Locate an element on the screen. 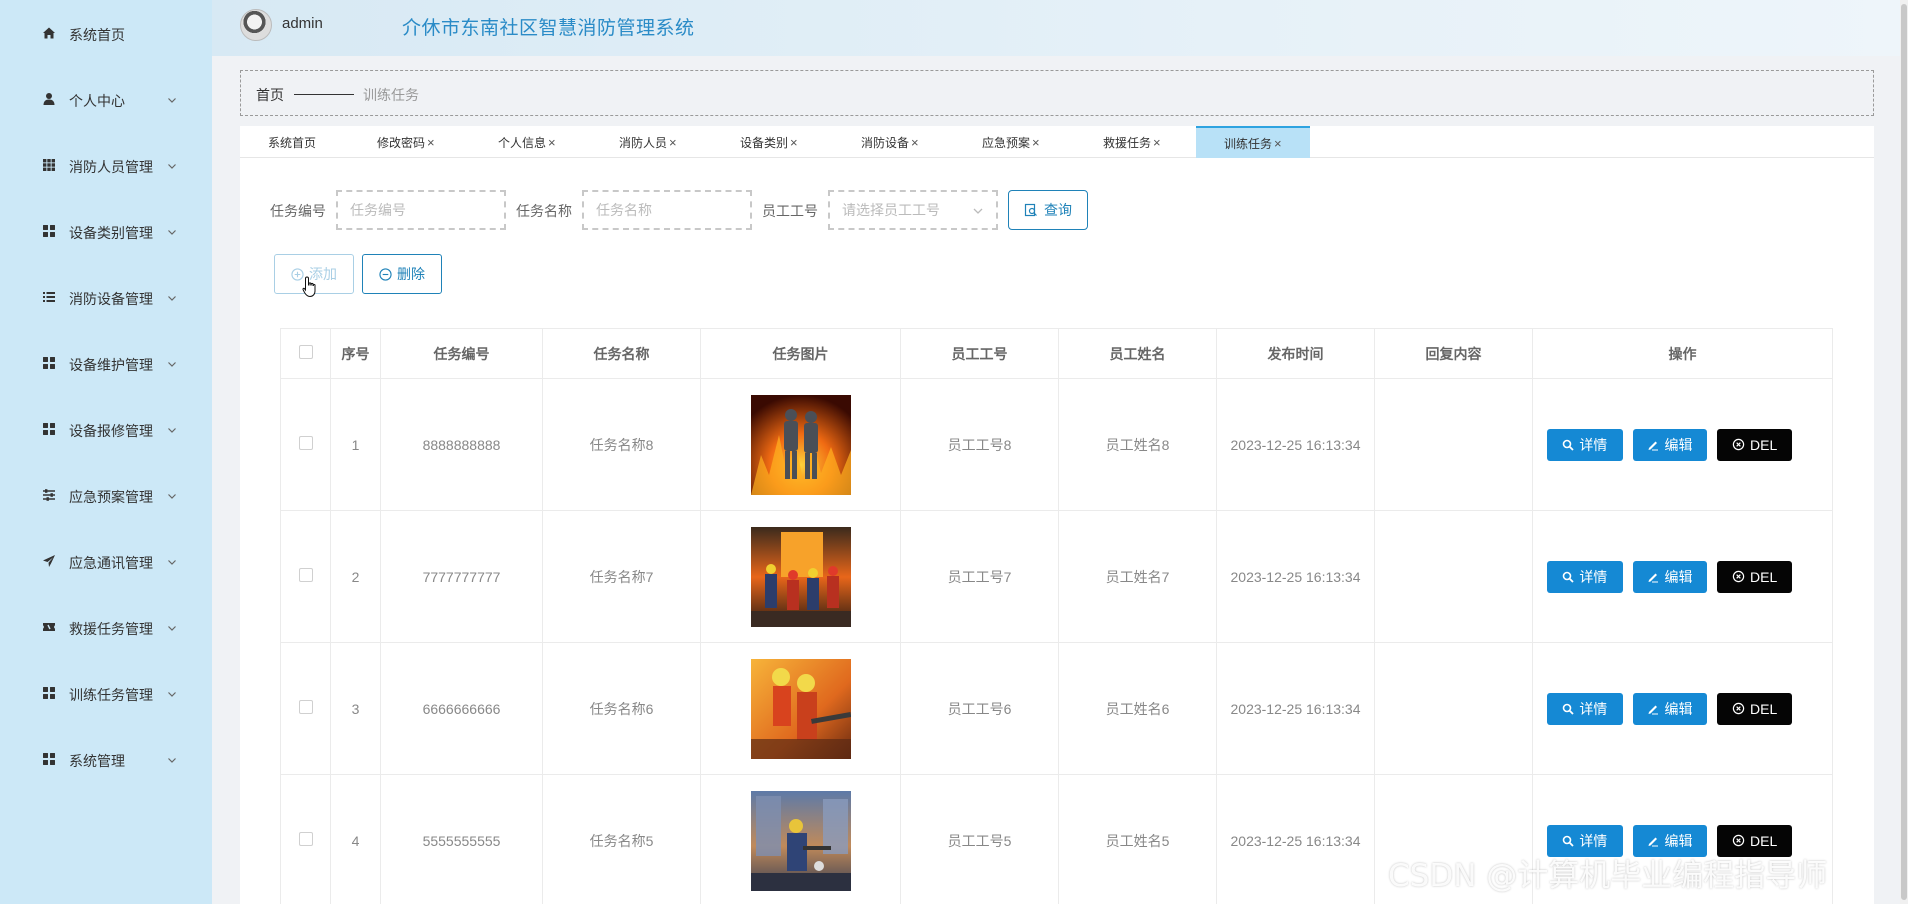  emp-no-select: 请选择员工工号 is located at coordinates (913, 210).